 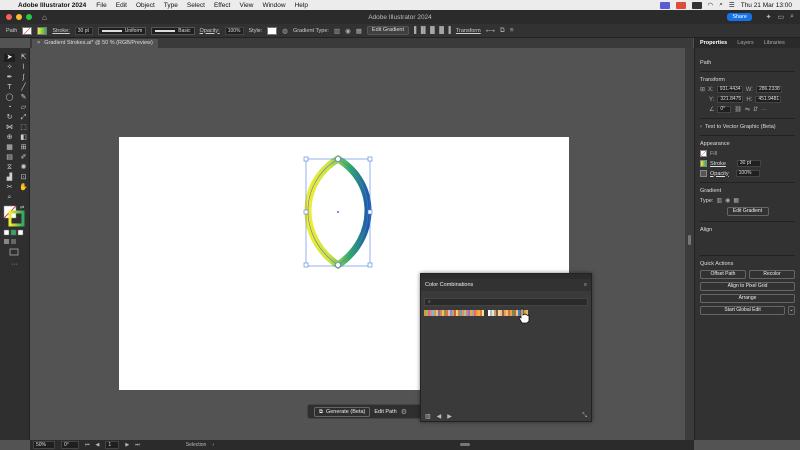 I want to click on pen-tool-icon: ✒, so click(x=9, y=78).